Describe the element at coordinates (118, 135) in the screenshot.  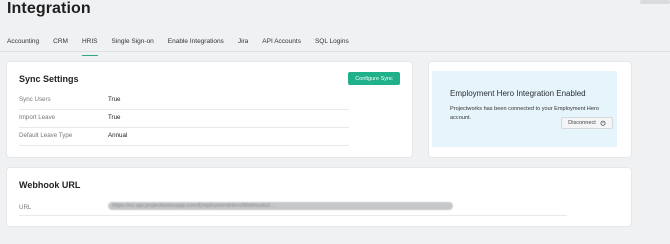
I see `default-leave-type-value: Annual` at that location.